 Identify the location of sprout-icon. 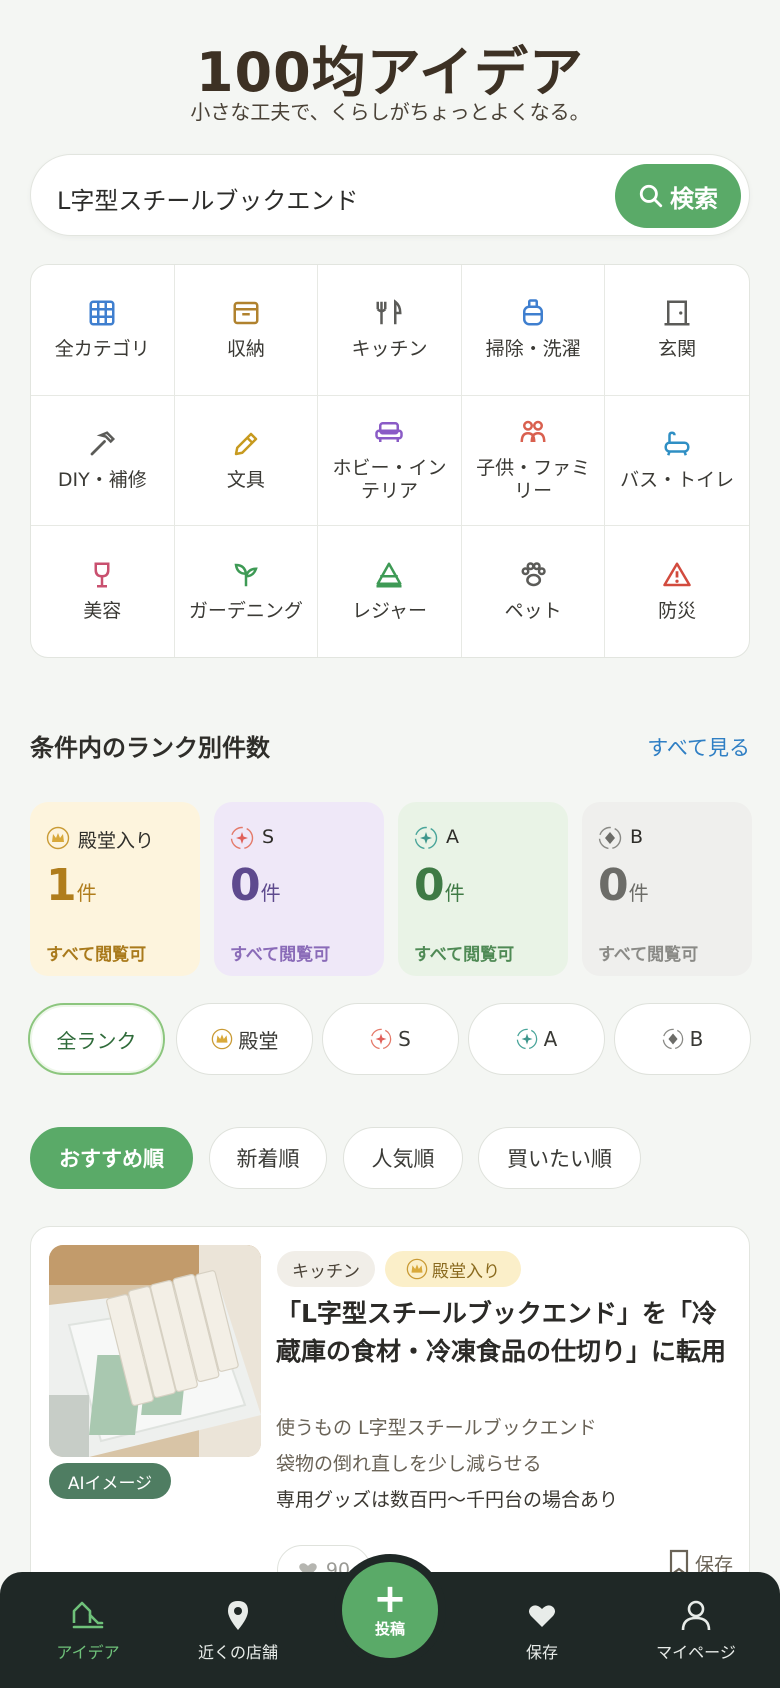
(246, 575).